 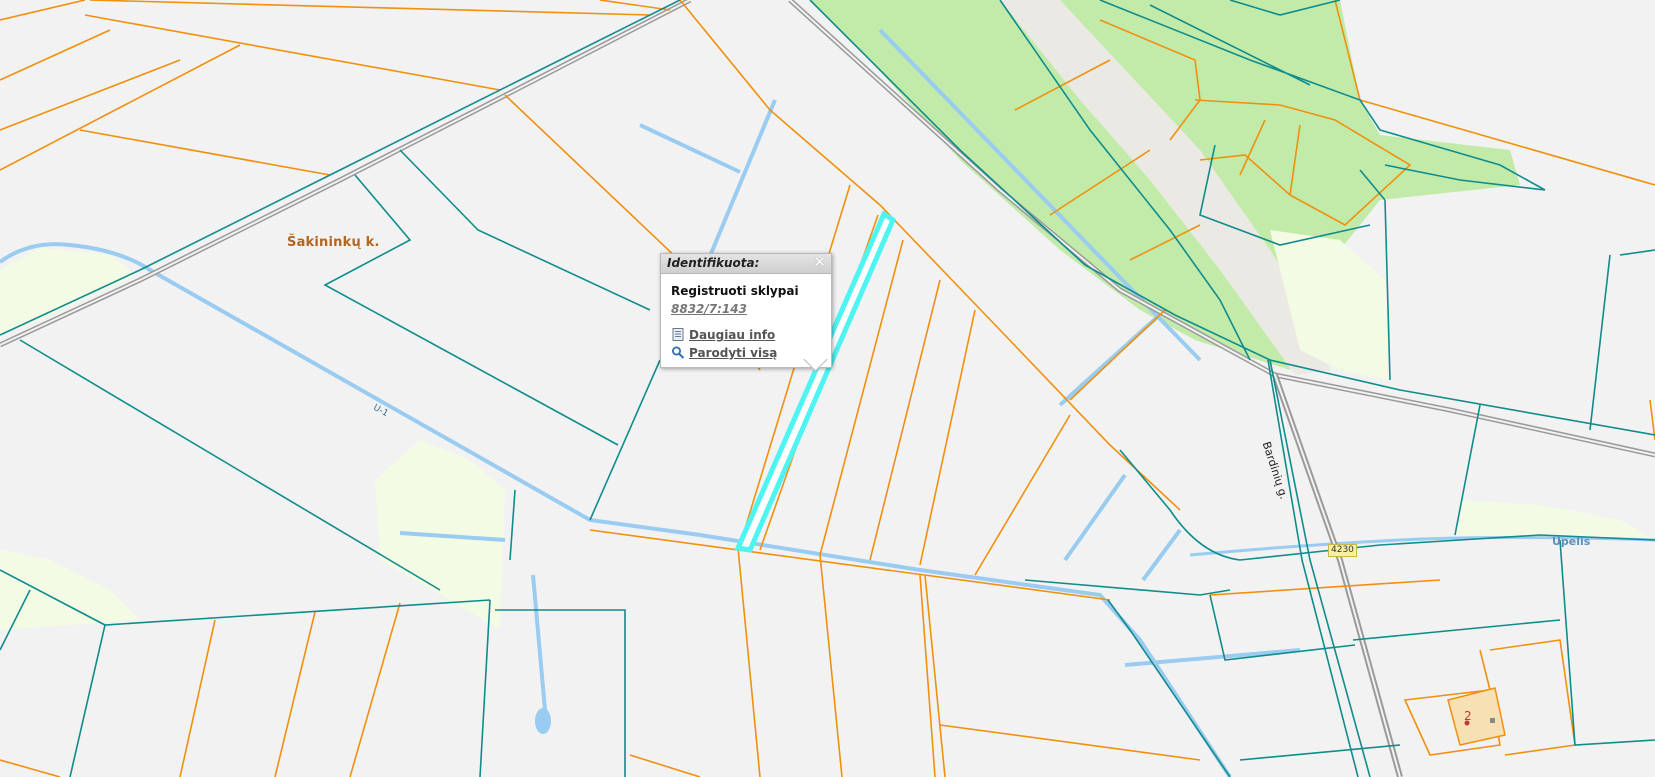 What do you see at coordinates (709, 309) in the screenshot?
I see `parcel-id-link: 8832/7:143` at bounding box center [709, 309].